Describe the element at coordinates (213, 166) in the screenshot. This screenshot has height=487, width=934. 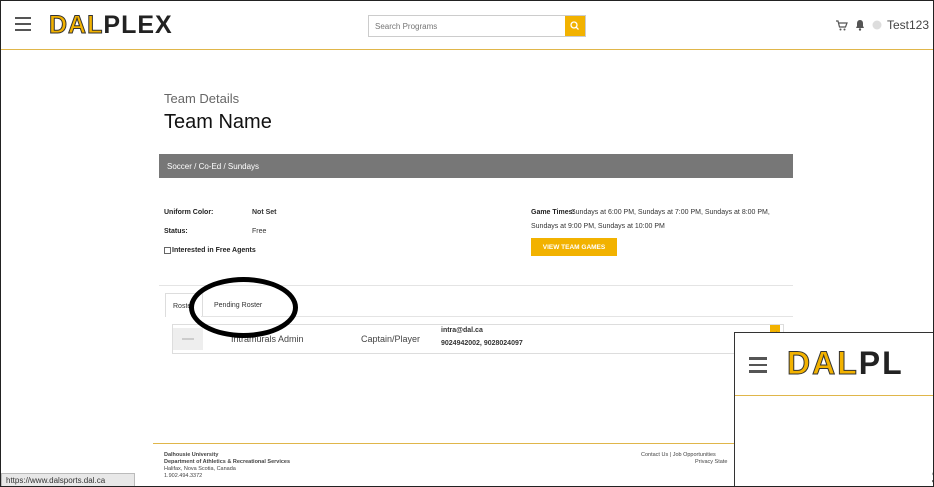
I see `league-label: Soccer / Co-Ed / Sundays` at that location.